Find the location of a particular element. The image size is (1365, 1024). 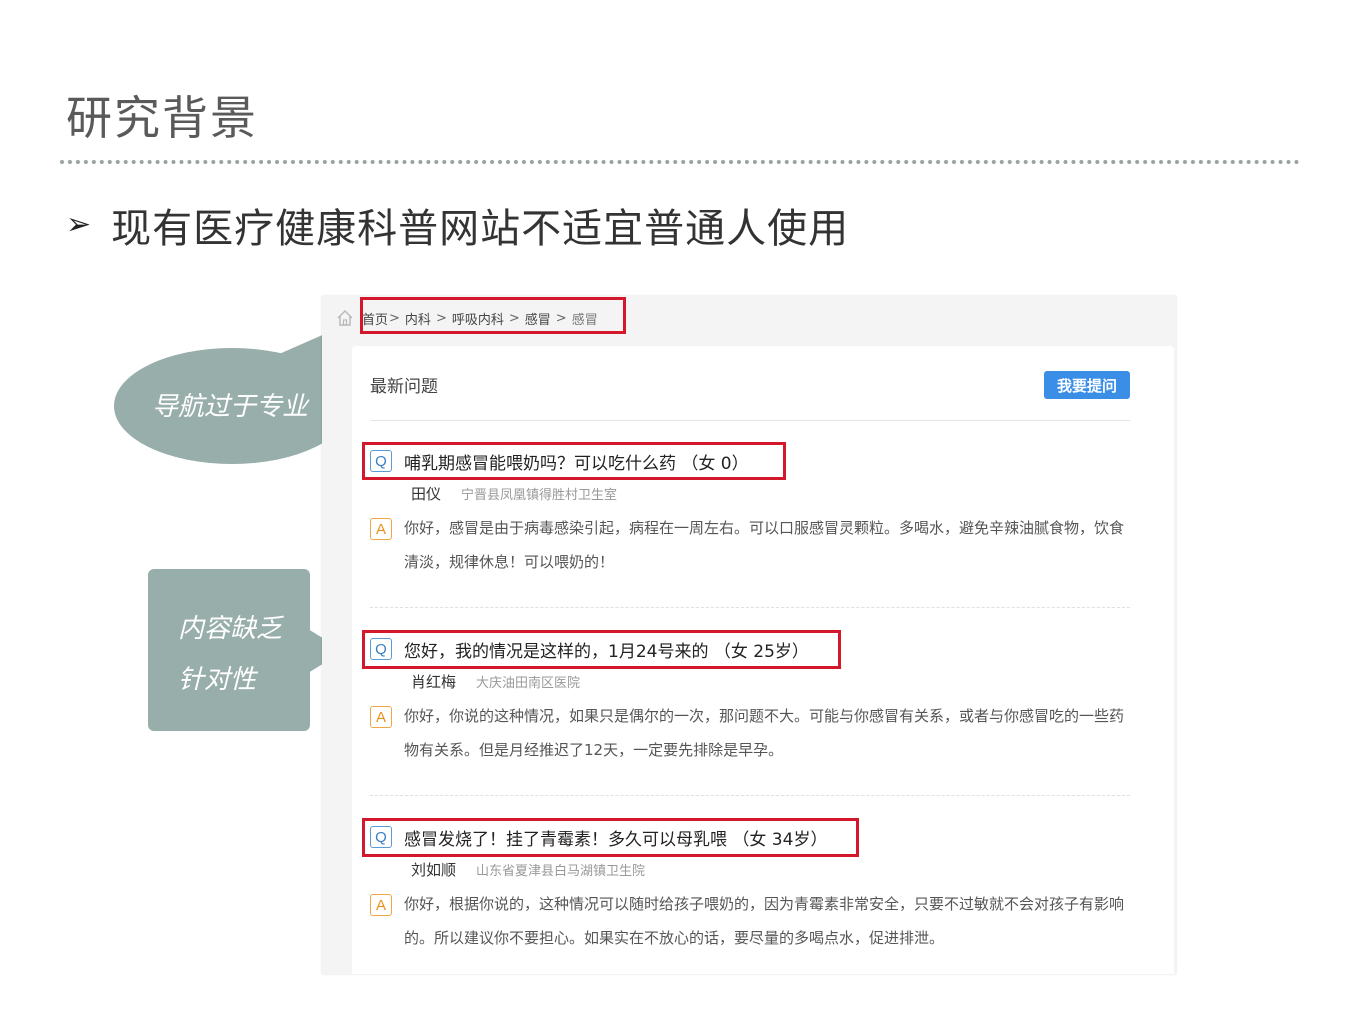

hospital-name: 大庆油田南区医院 is located at coordinates (528, 683).